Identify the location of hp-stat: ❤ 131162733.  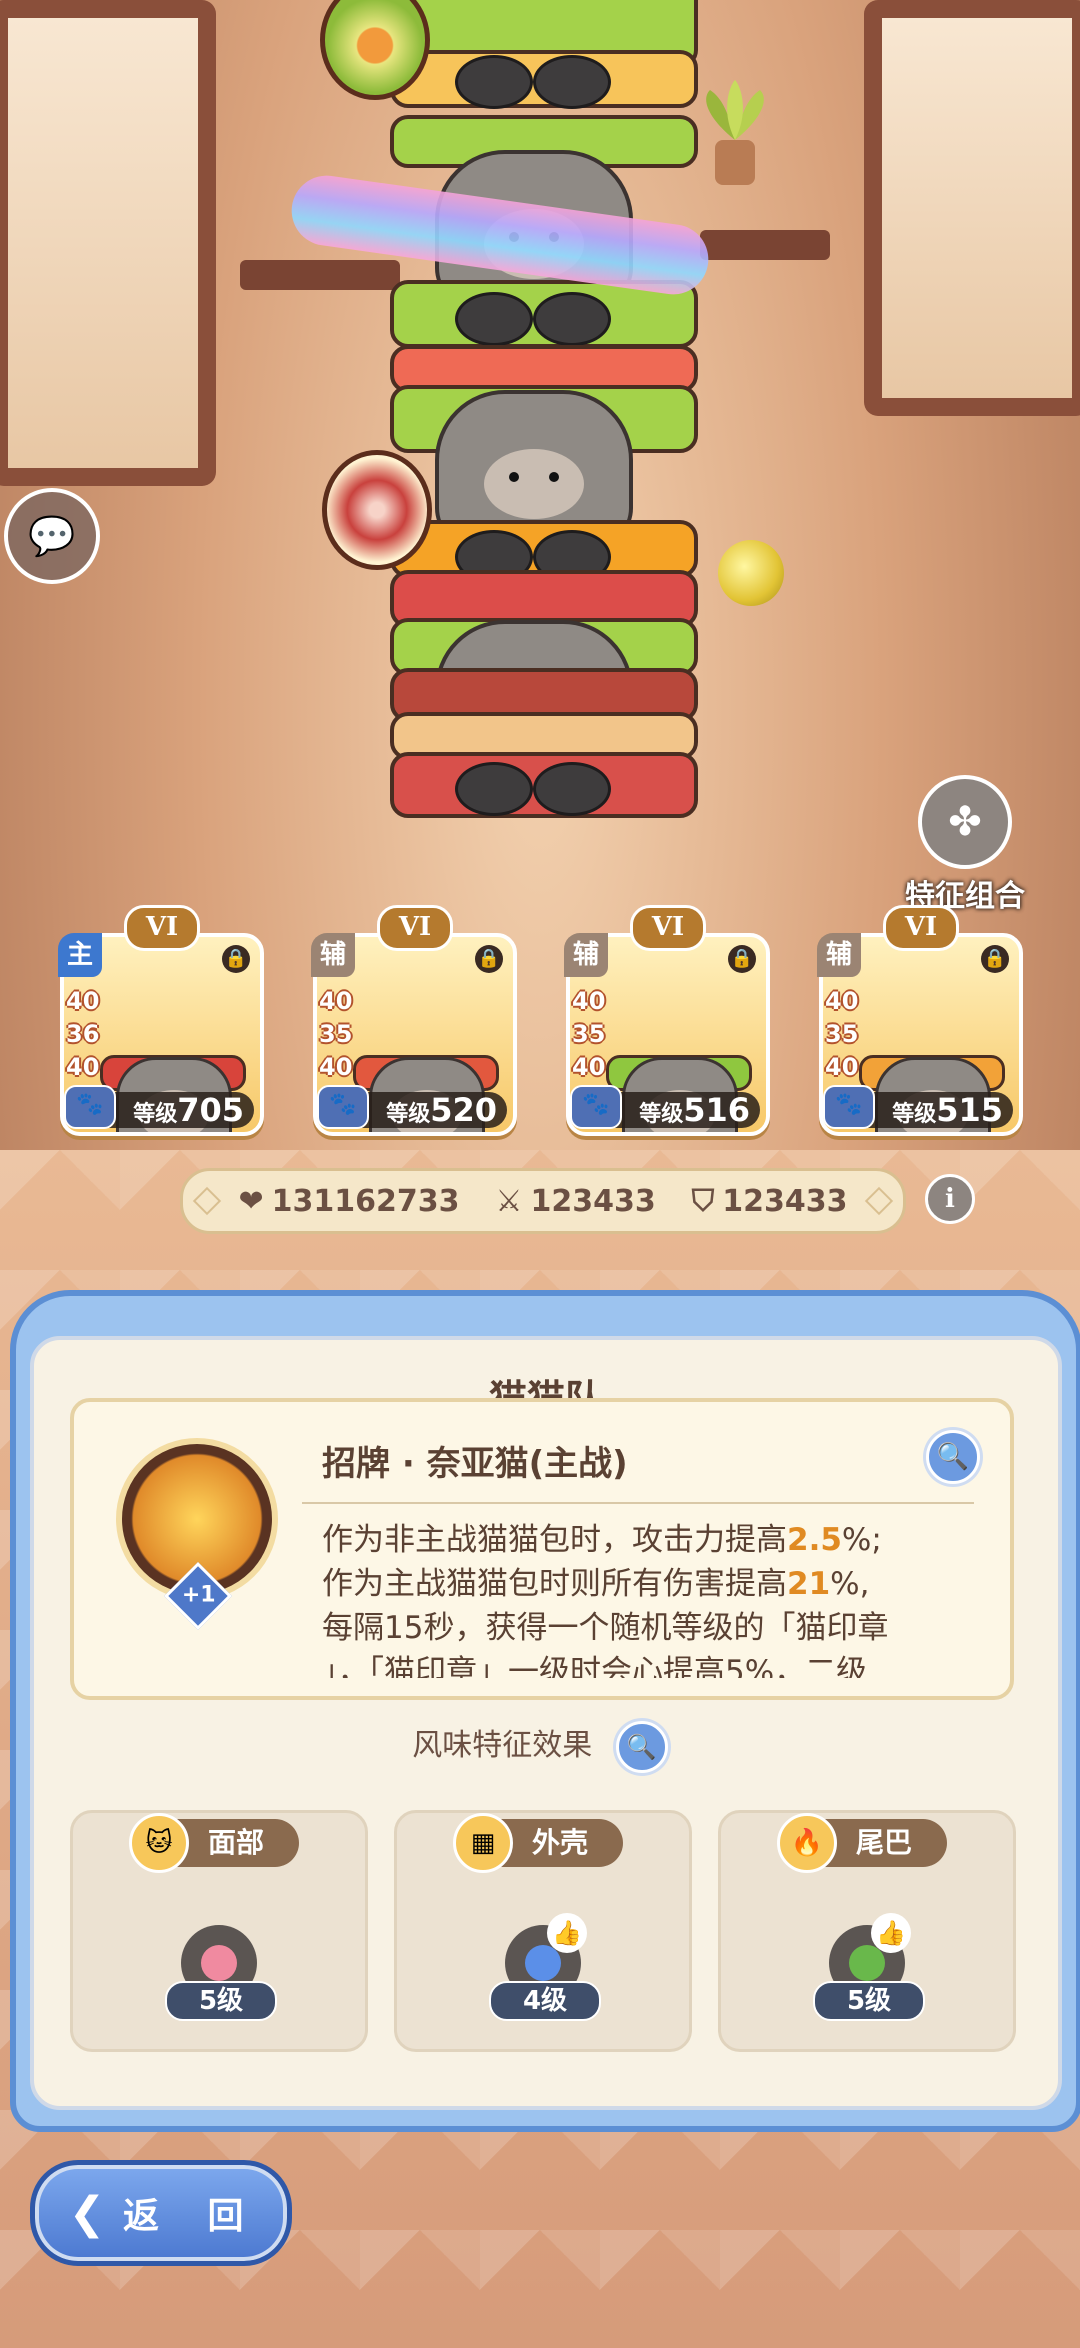
(349, 1201).